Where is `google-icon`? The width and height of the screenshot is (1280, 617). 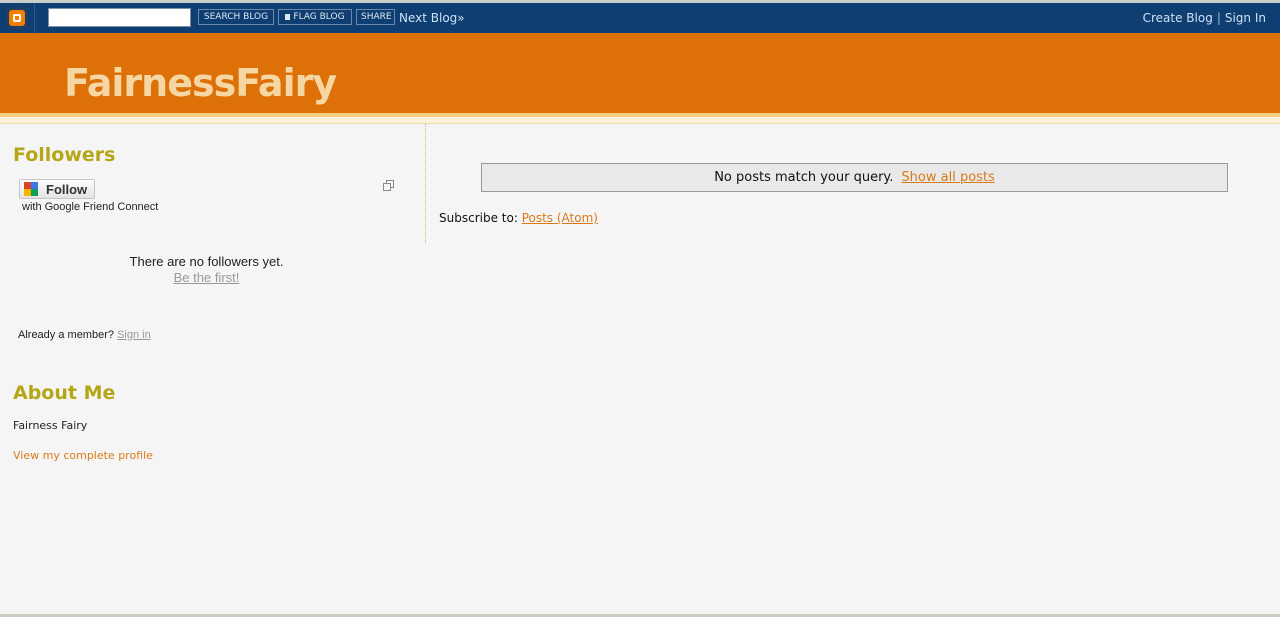
google-icon is located at coordinates (31, 189).